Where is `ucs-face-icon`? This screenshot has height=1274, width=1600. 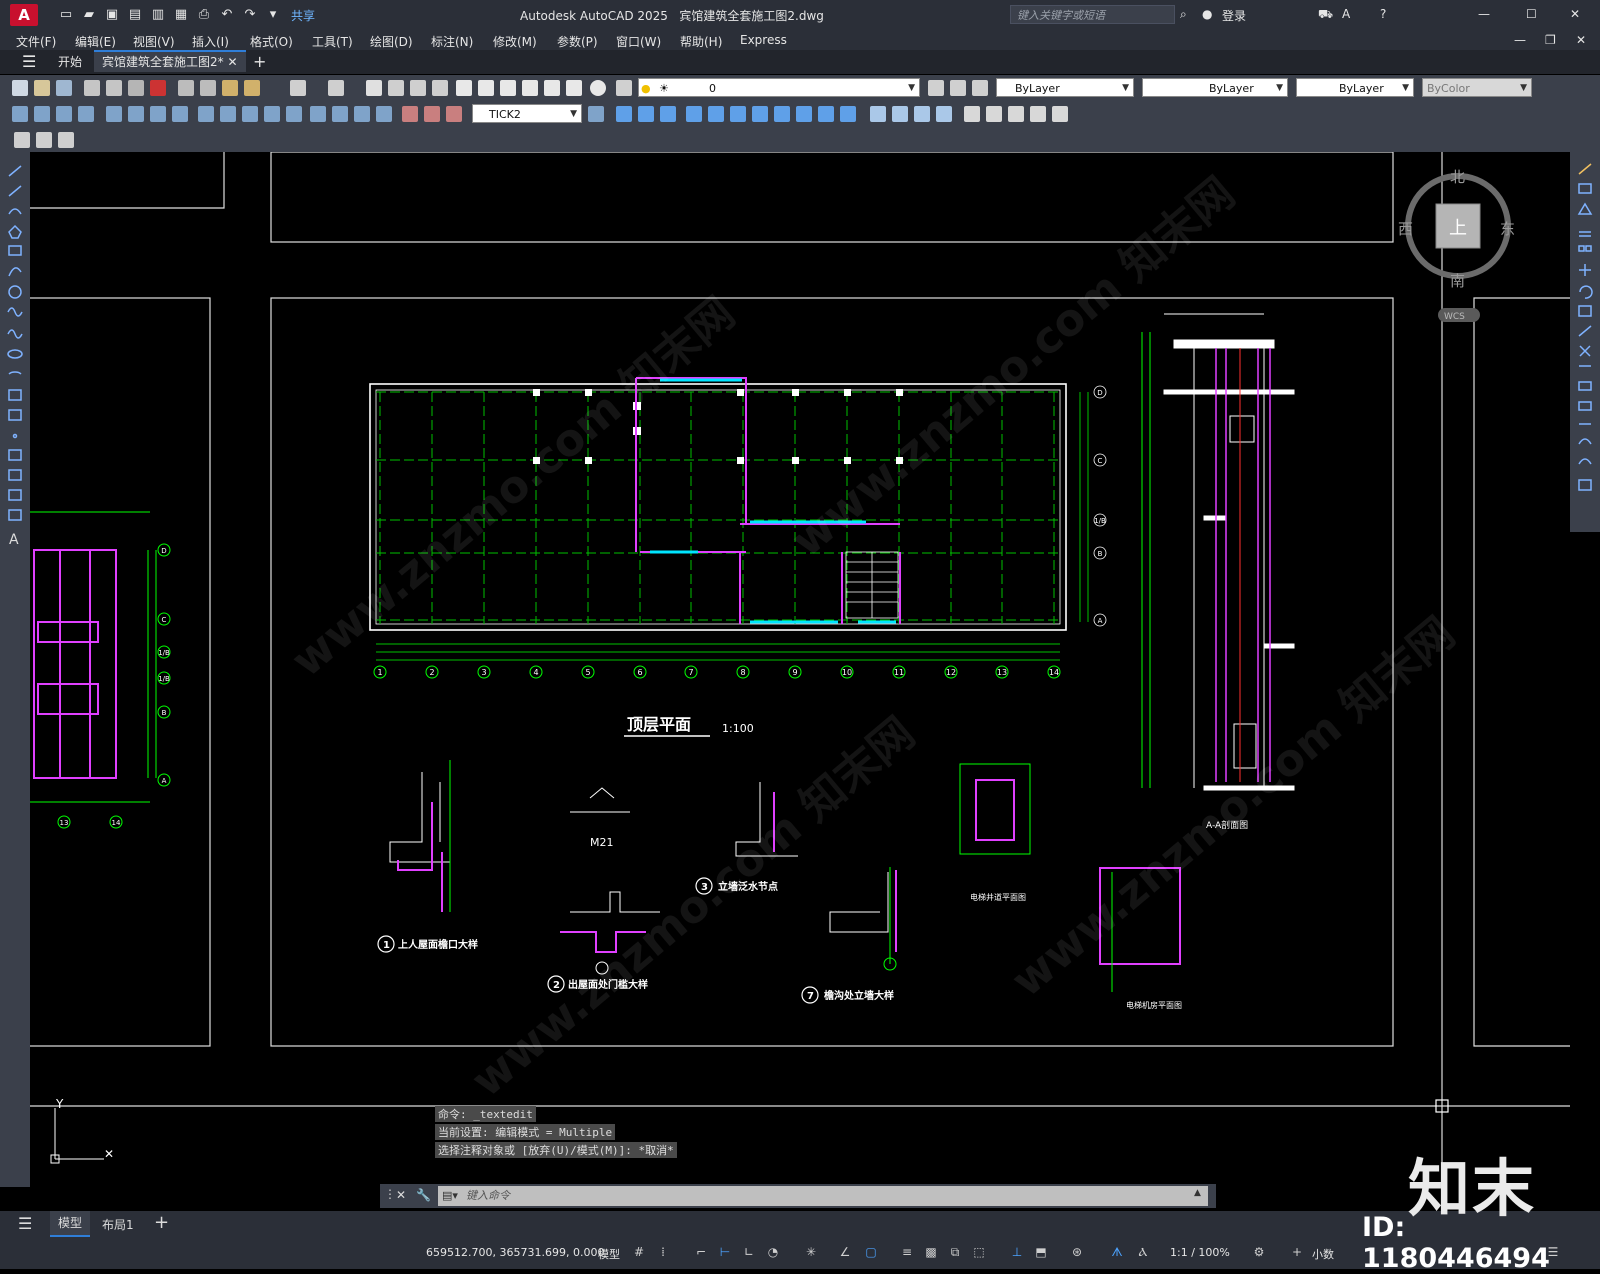 ucs-face-icon is located at coordinates (1038, 114).